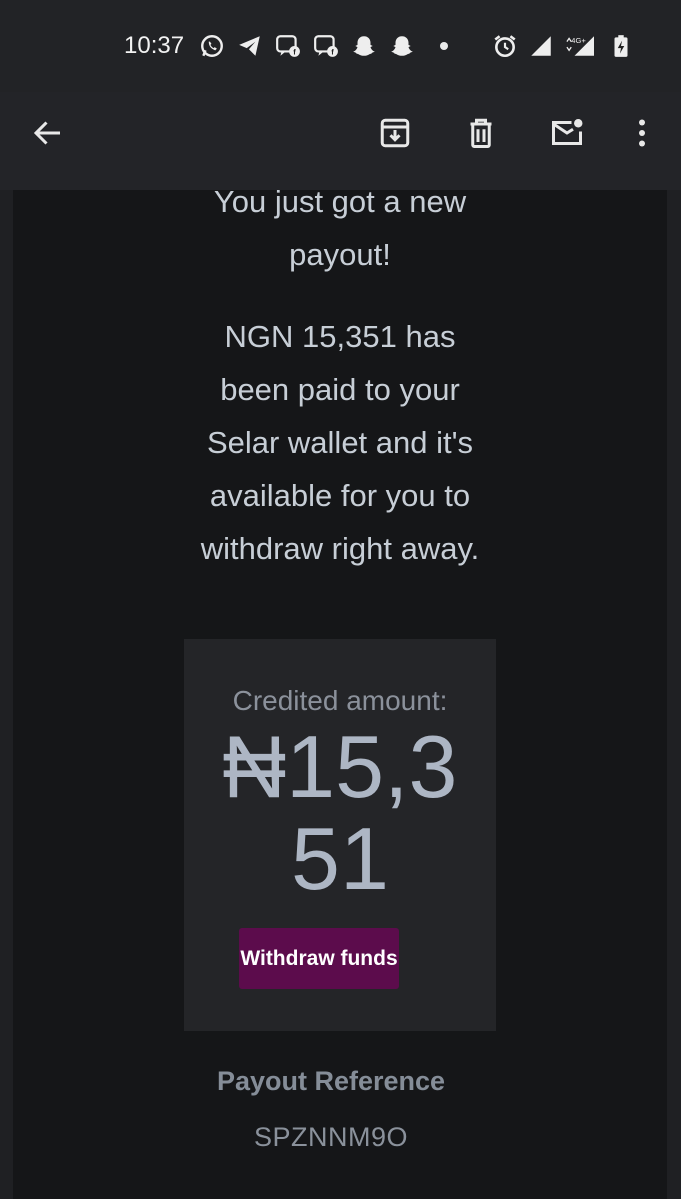  I want to click on email-toolbar, so click(340, 141).